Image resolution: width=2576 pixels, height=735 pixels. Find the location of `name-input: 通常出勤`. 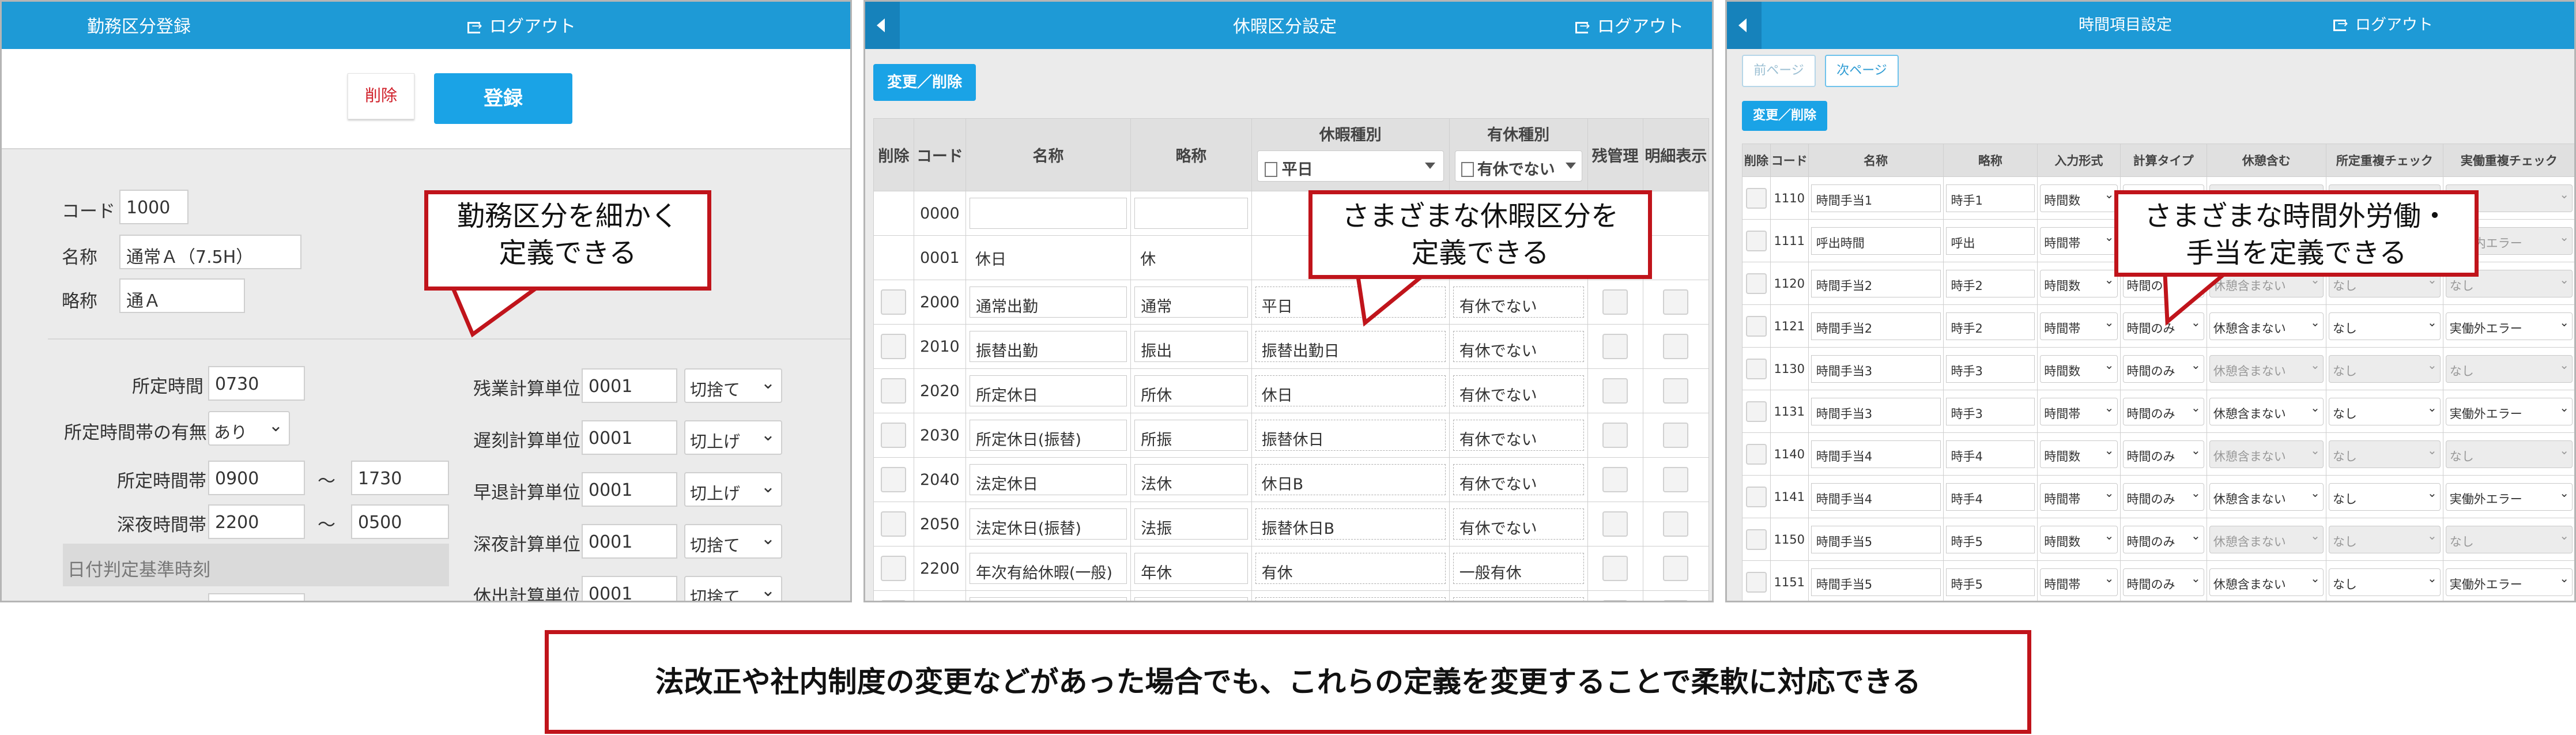

name-input: 通常出勤 is located at coordinates (1048, 302).